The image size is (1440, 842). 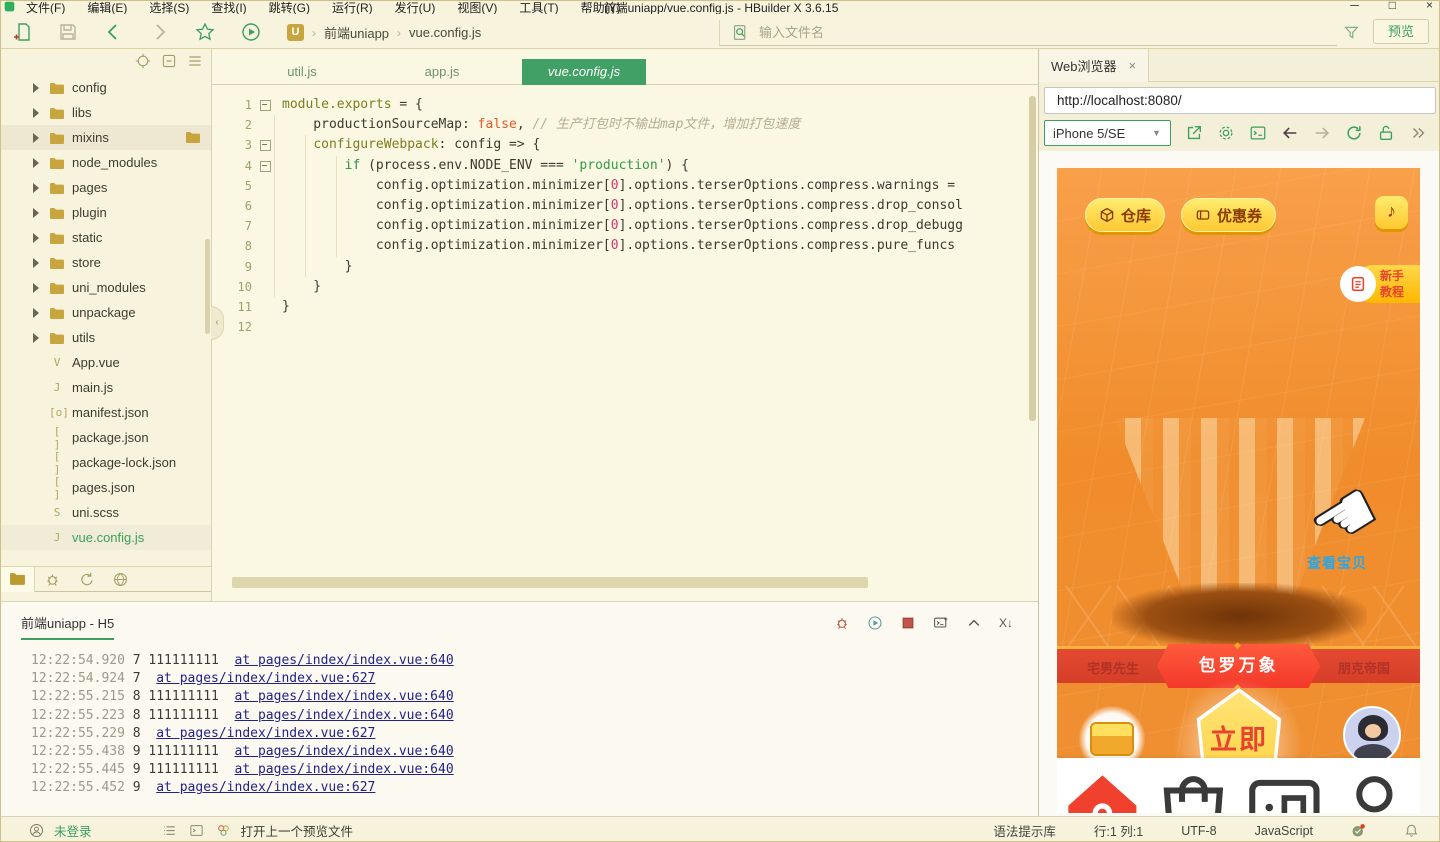 What do you see at coordinates (1107, 133) in the screenshot?
I see `device-selector: iPhone 5/SE ▼` at bounding box center [1107, 133].